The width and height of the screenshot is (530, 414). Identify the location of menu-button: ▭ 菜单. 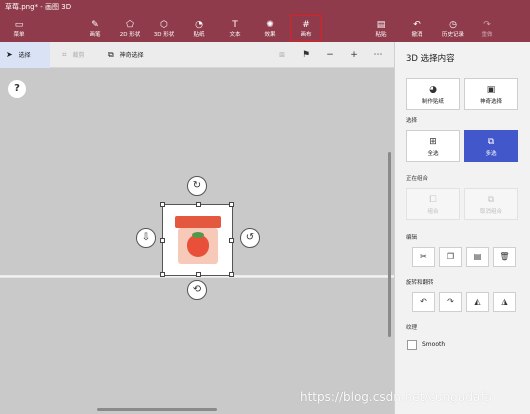
(19, 28).